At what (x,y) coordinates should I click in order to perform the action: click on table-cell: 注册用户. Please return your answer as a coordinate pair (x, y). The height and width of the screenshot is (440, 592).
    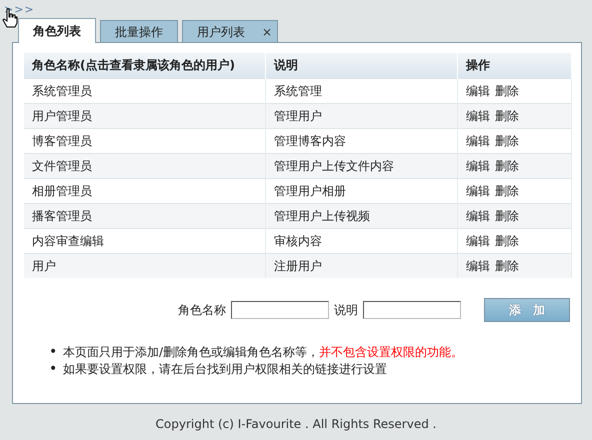
    Looking at the image, I should click on (362, 266).